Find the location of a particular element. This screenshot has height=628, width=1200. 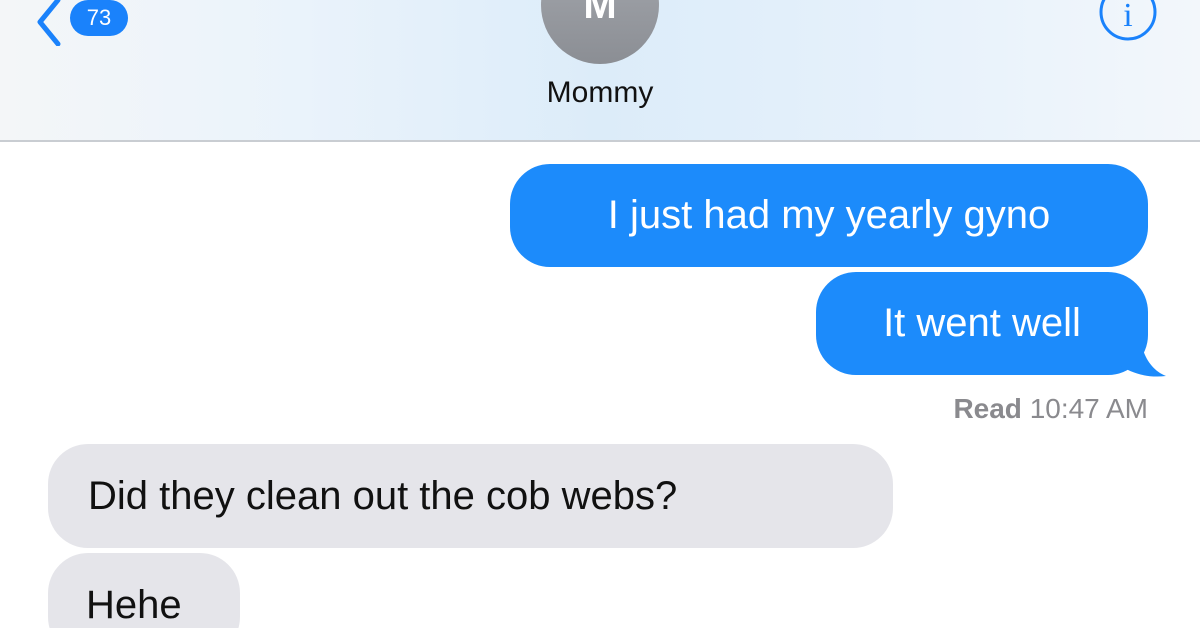

back-button: 73 is located at coordinates (78, 23).